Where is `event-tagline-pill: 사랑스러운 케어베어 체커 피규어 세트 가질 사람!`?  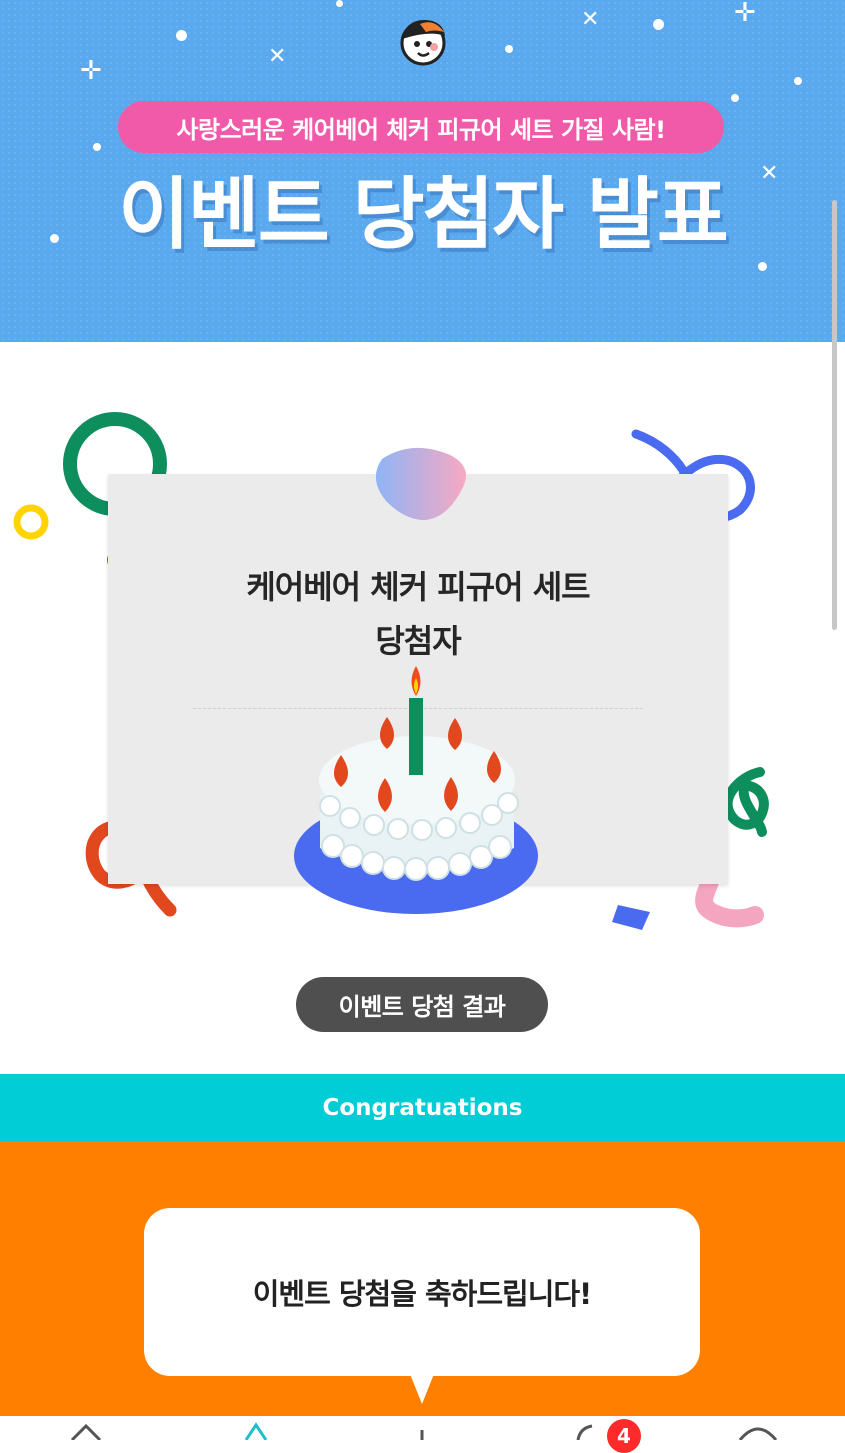
event-tagline-pill: 사랑스러운 케어베어 체커 피규어 세트 가질 사람! is located at coordinates (421, 127).